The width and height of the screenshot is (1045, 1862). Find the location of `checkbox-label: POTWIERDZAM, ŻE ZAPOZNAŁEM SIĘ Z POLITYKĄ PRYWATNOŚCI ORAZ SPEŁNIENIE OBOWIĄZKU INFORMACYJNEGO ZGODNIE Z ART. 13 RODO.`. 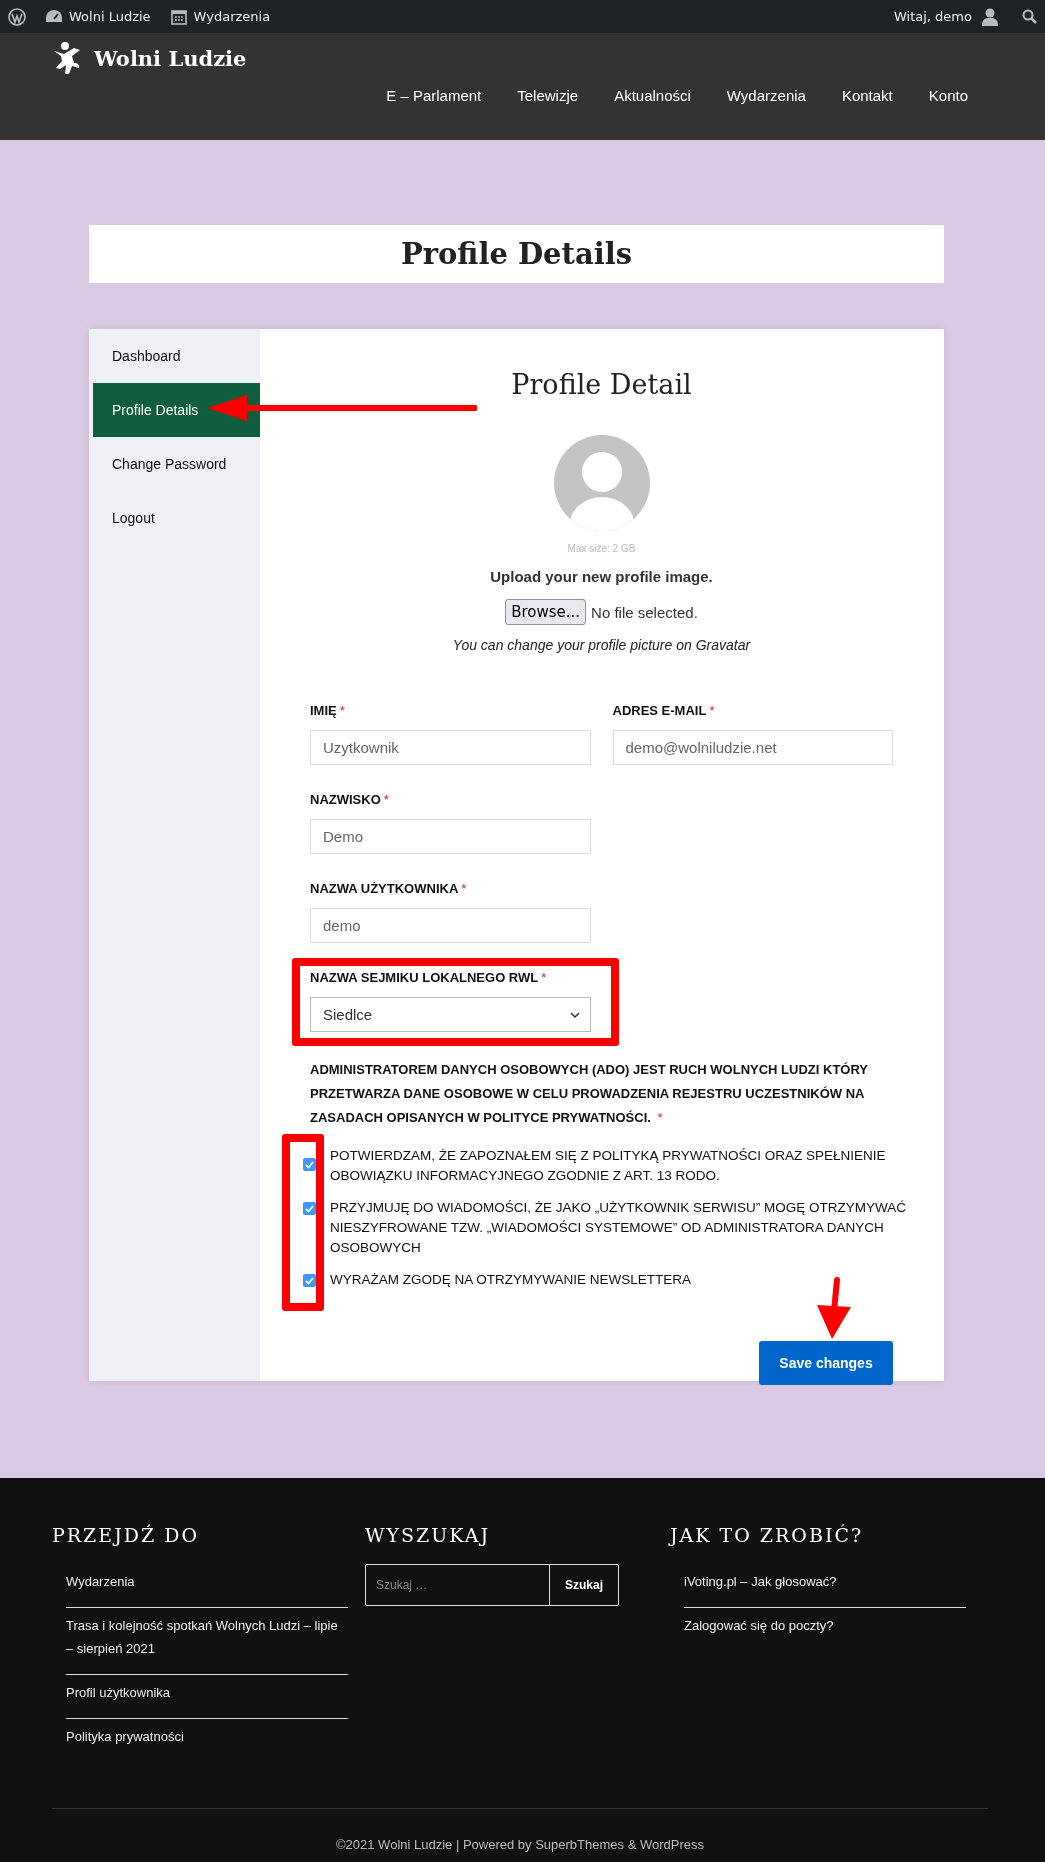

checkbox-label: POTWIERDZAM, ŻE ZAPOZNAŁEM SIĘ Z POLITYKĄ PRYWATNOŚCI ORAZ SPEŁNIENIE OBOWIĄZKU INFORMACYJNEGO ZGODNIE Z ART. 13 RODO. is located at coordinates (608, 1166).